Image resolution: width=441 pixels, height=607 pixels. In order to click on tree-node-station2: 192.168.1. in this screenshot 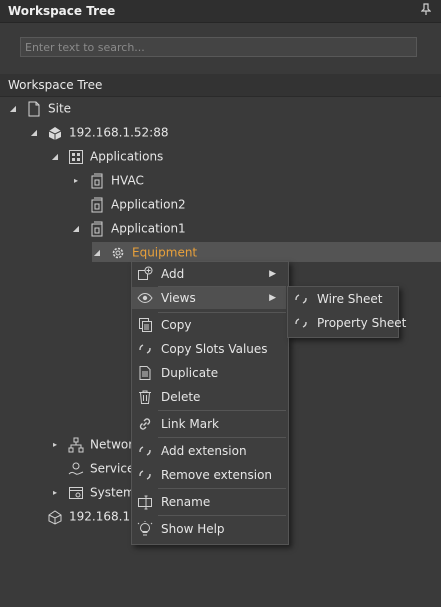, I will do `click(81, 516)`.